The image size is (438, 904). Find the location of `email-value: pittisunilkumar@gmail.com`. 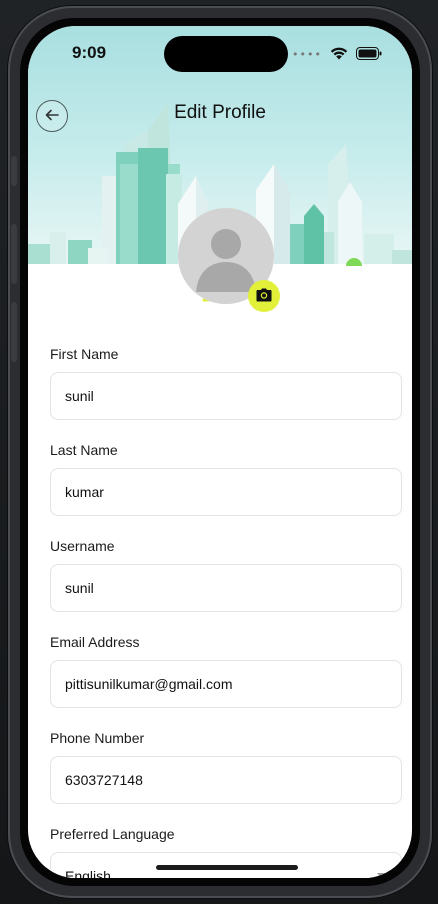

email-value: pittisunilkumar@gmail.com is located at coordinates (149, 684).